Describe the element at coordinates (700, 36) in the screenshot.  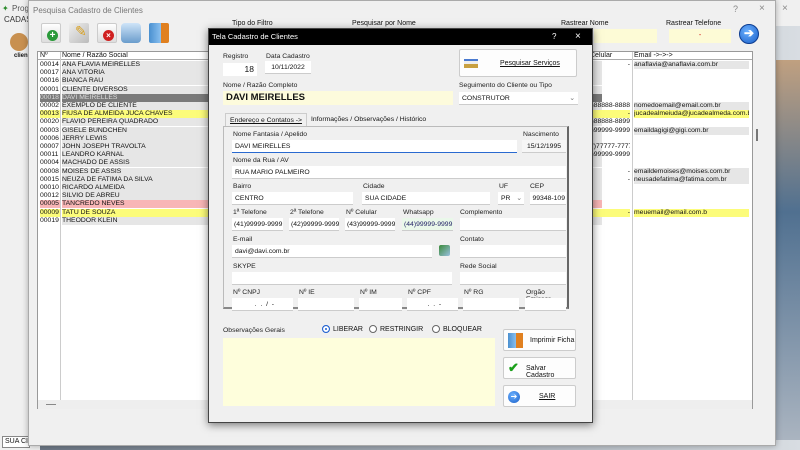
I see `track-phone-input: -` at that location.